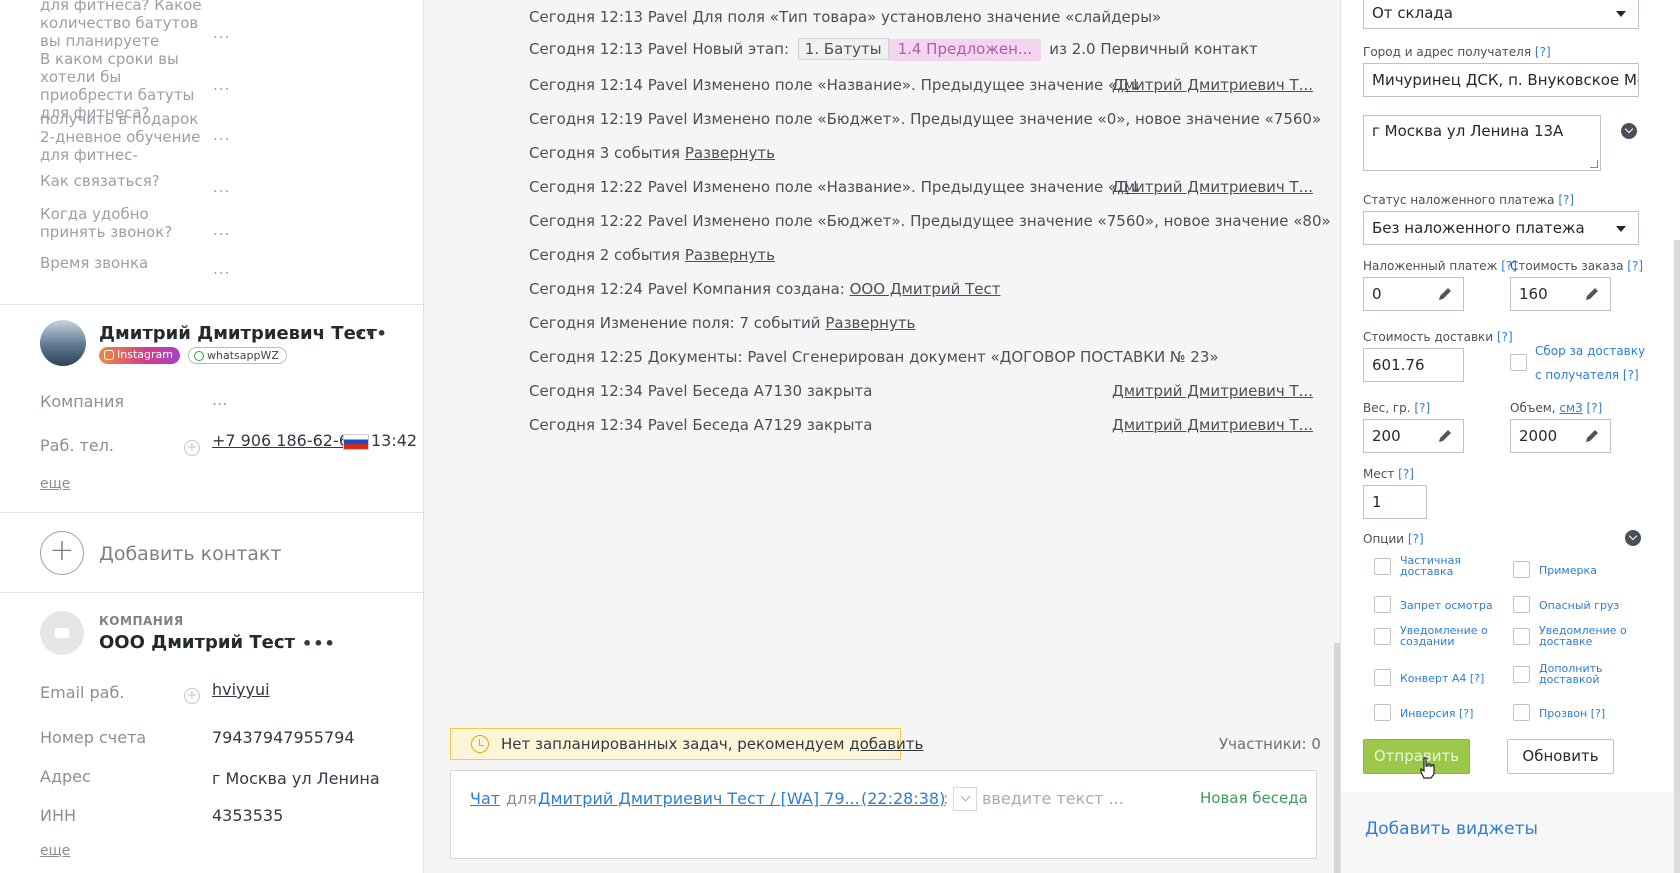 Image resolution: width=1680 pixels, height=873 pixels. What do you see at coordinates (55, 484) in the screenshot?
I see `contact-more-link: еще` at bounding box center [55, 484].